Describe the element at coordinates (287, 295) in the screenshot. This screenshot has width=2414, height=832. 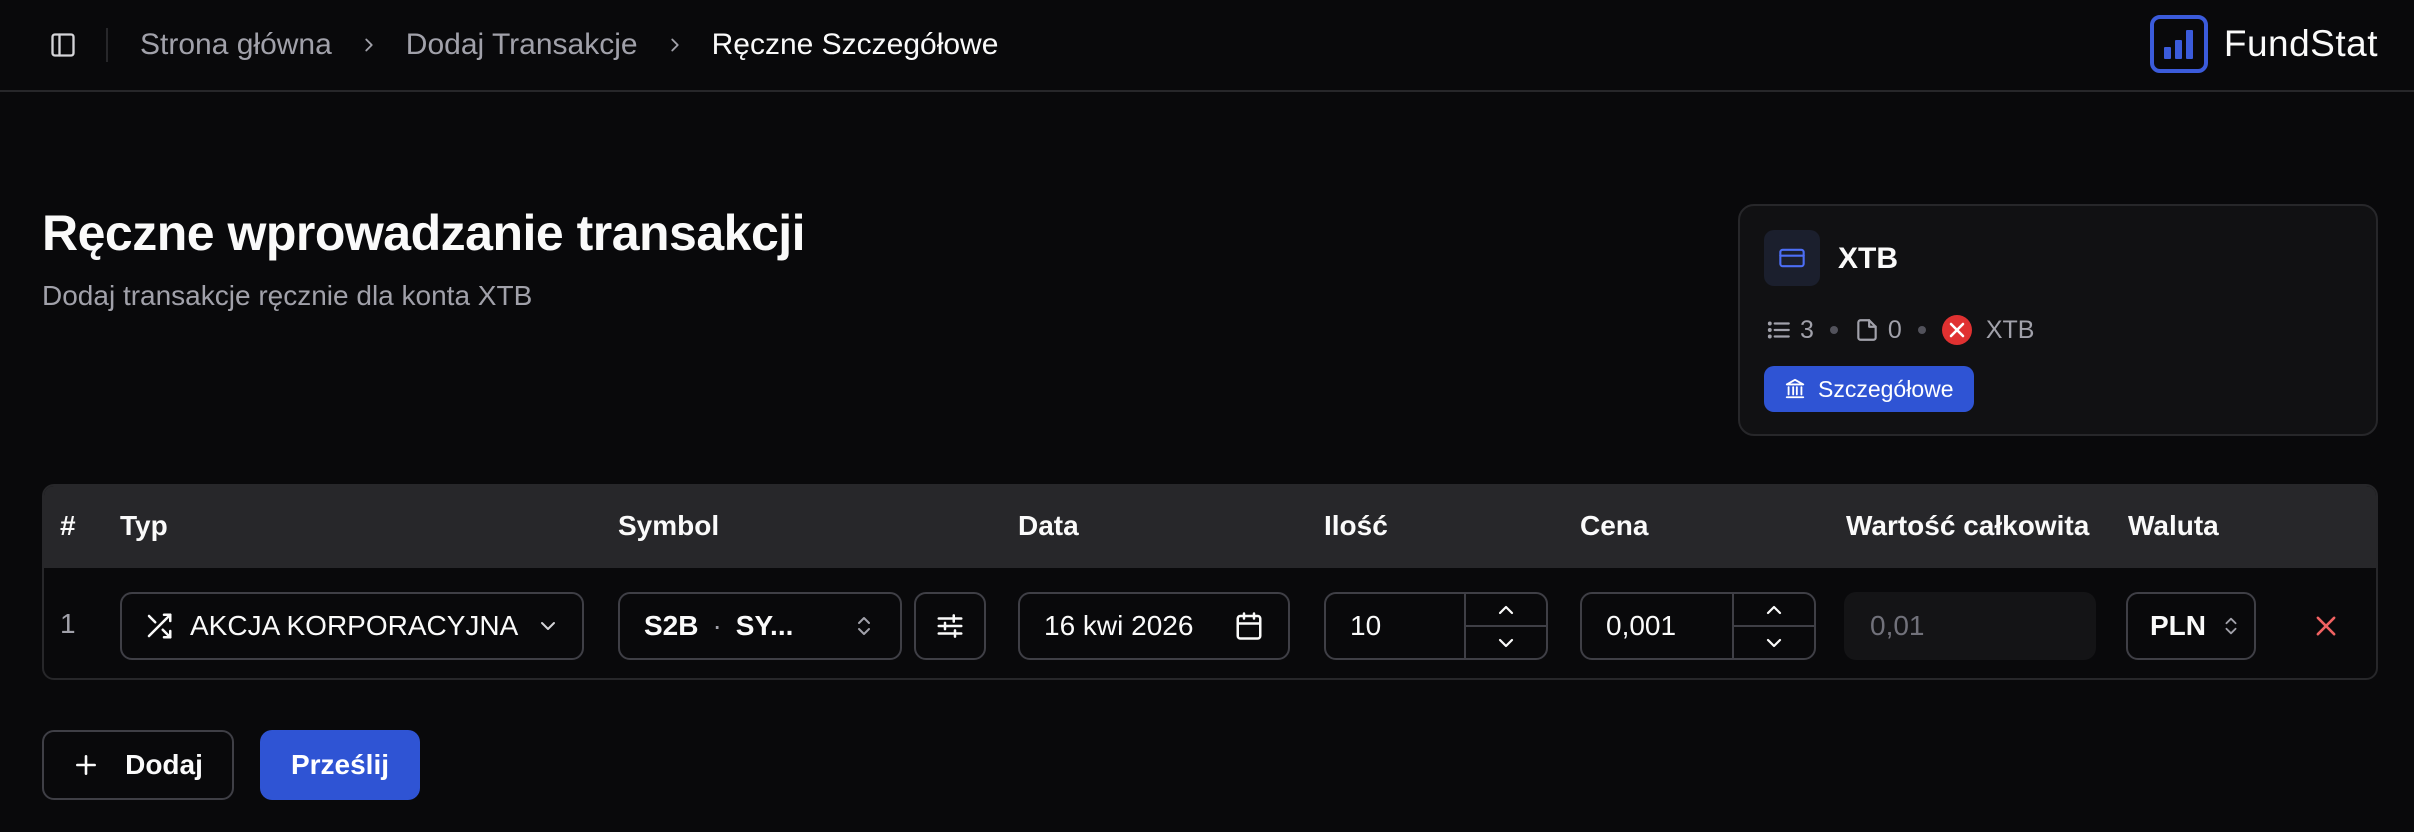
I see `page-subtitle: Dodaj transakcje ręcznie dla konta XTB` at that location.